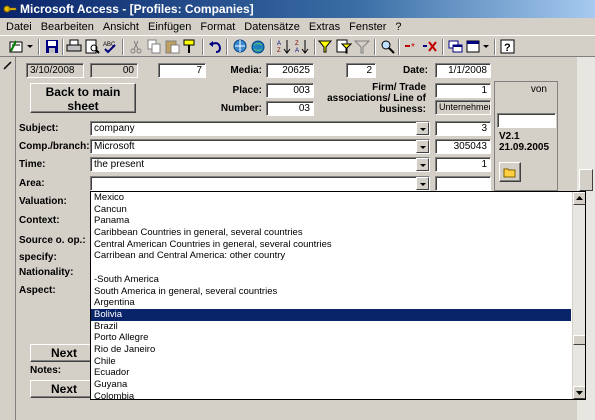 The image size is (595, 420). What do you see at coordinates (260, 183) in the screenshot?
I see `area-combo` at bounding box center [260, 183].